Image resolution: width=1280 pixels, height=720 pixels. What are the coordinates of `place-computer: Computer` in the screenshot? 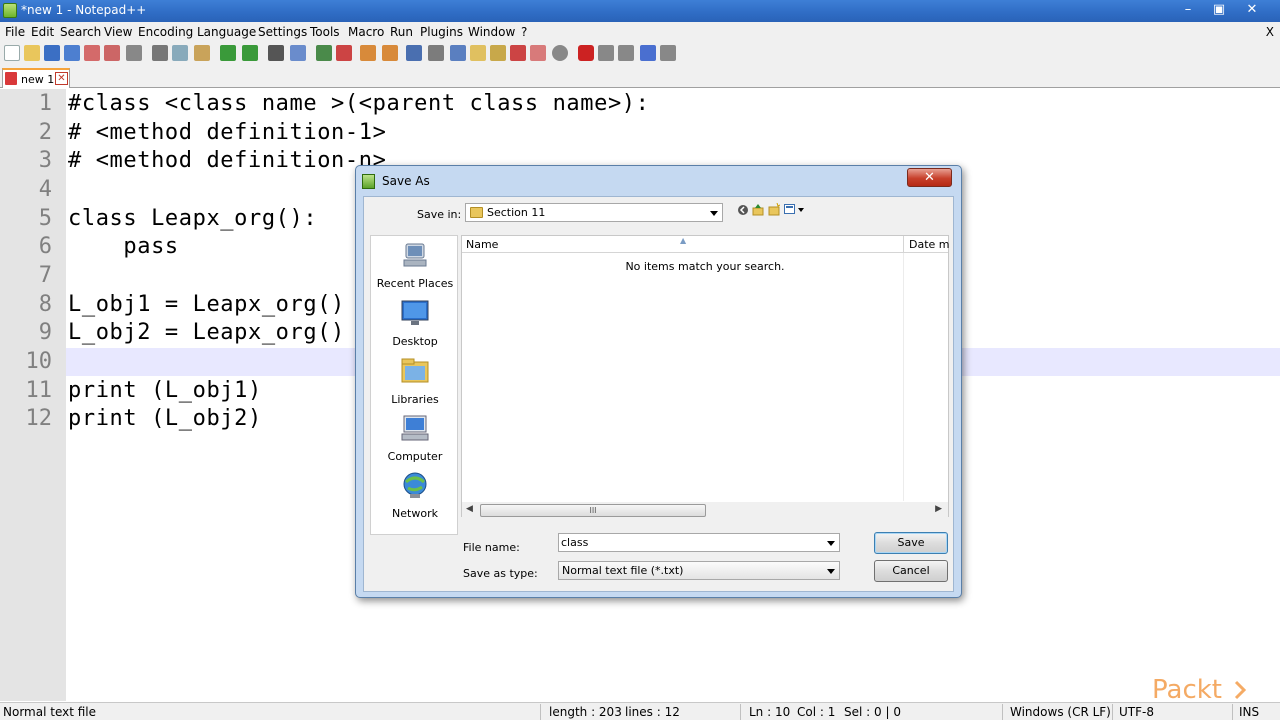 It's located at (415, 438).